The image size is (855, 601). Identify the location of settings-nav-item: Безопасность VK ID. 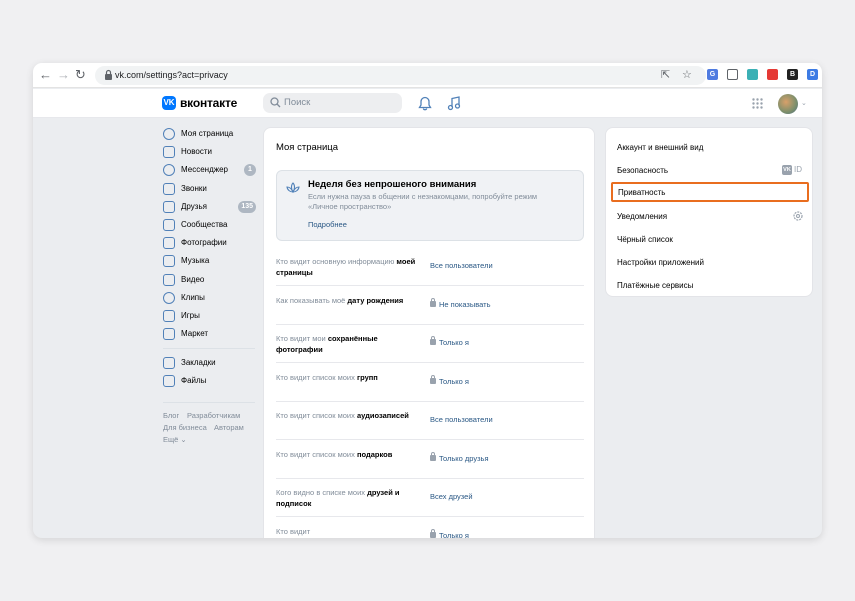
(709, 170).